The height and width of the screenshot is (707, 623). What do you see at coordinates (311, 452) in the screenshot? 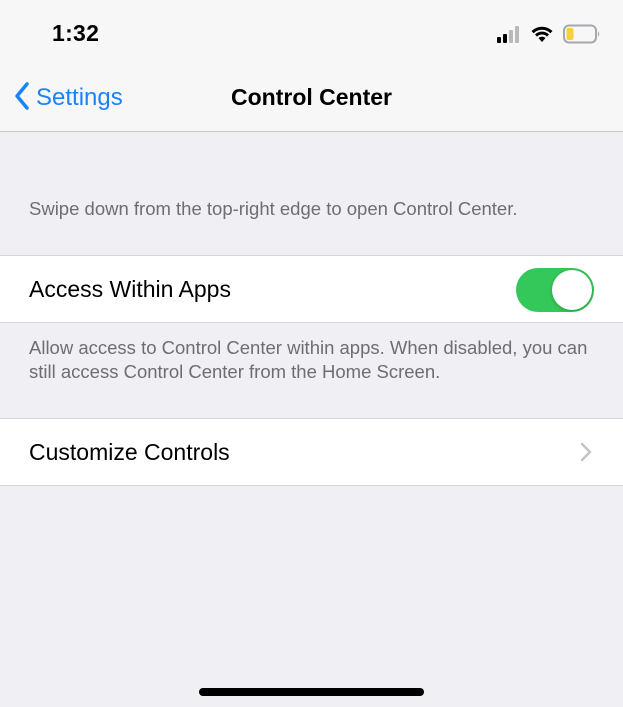
I see `customize-controls-cell: Customize Controls` at bounding box center [311, 452].